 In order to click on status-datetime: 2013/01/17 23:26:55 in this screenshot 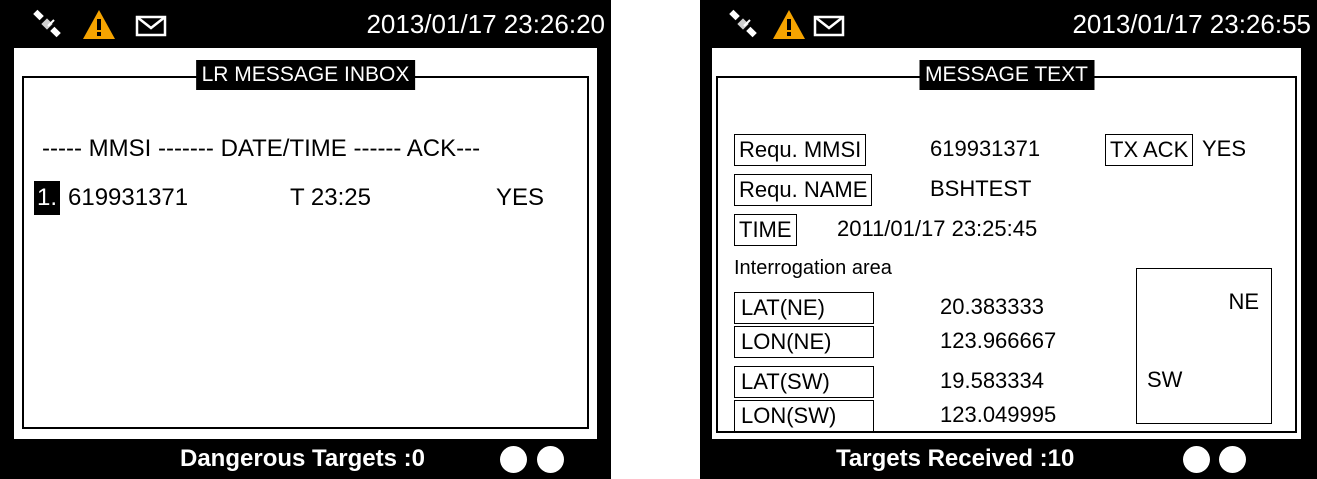, I will do `click(1191, 24)`.